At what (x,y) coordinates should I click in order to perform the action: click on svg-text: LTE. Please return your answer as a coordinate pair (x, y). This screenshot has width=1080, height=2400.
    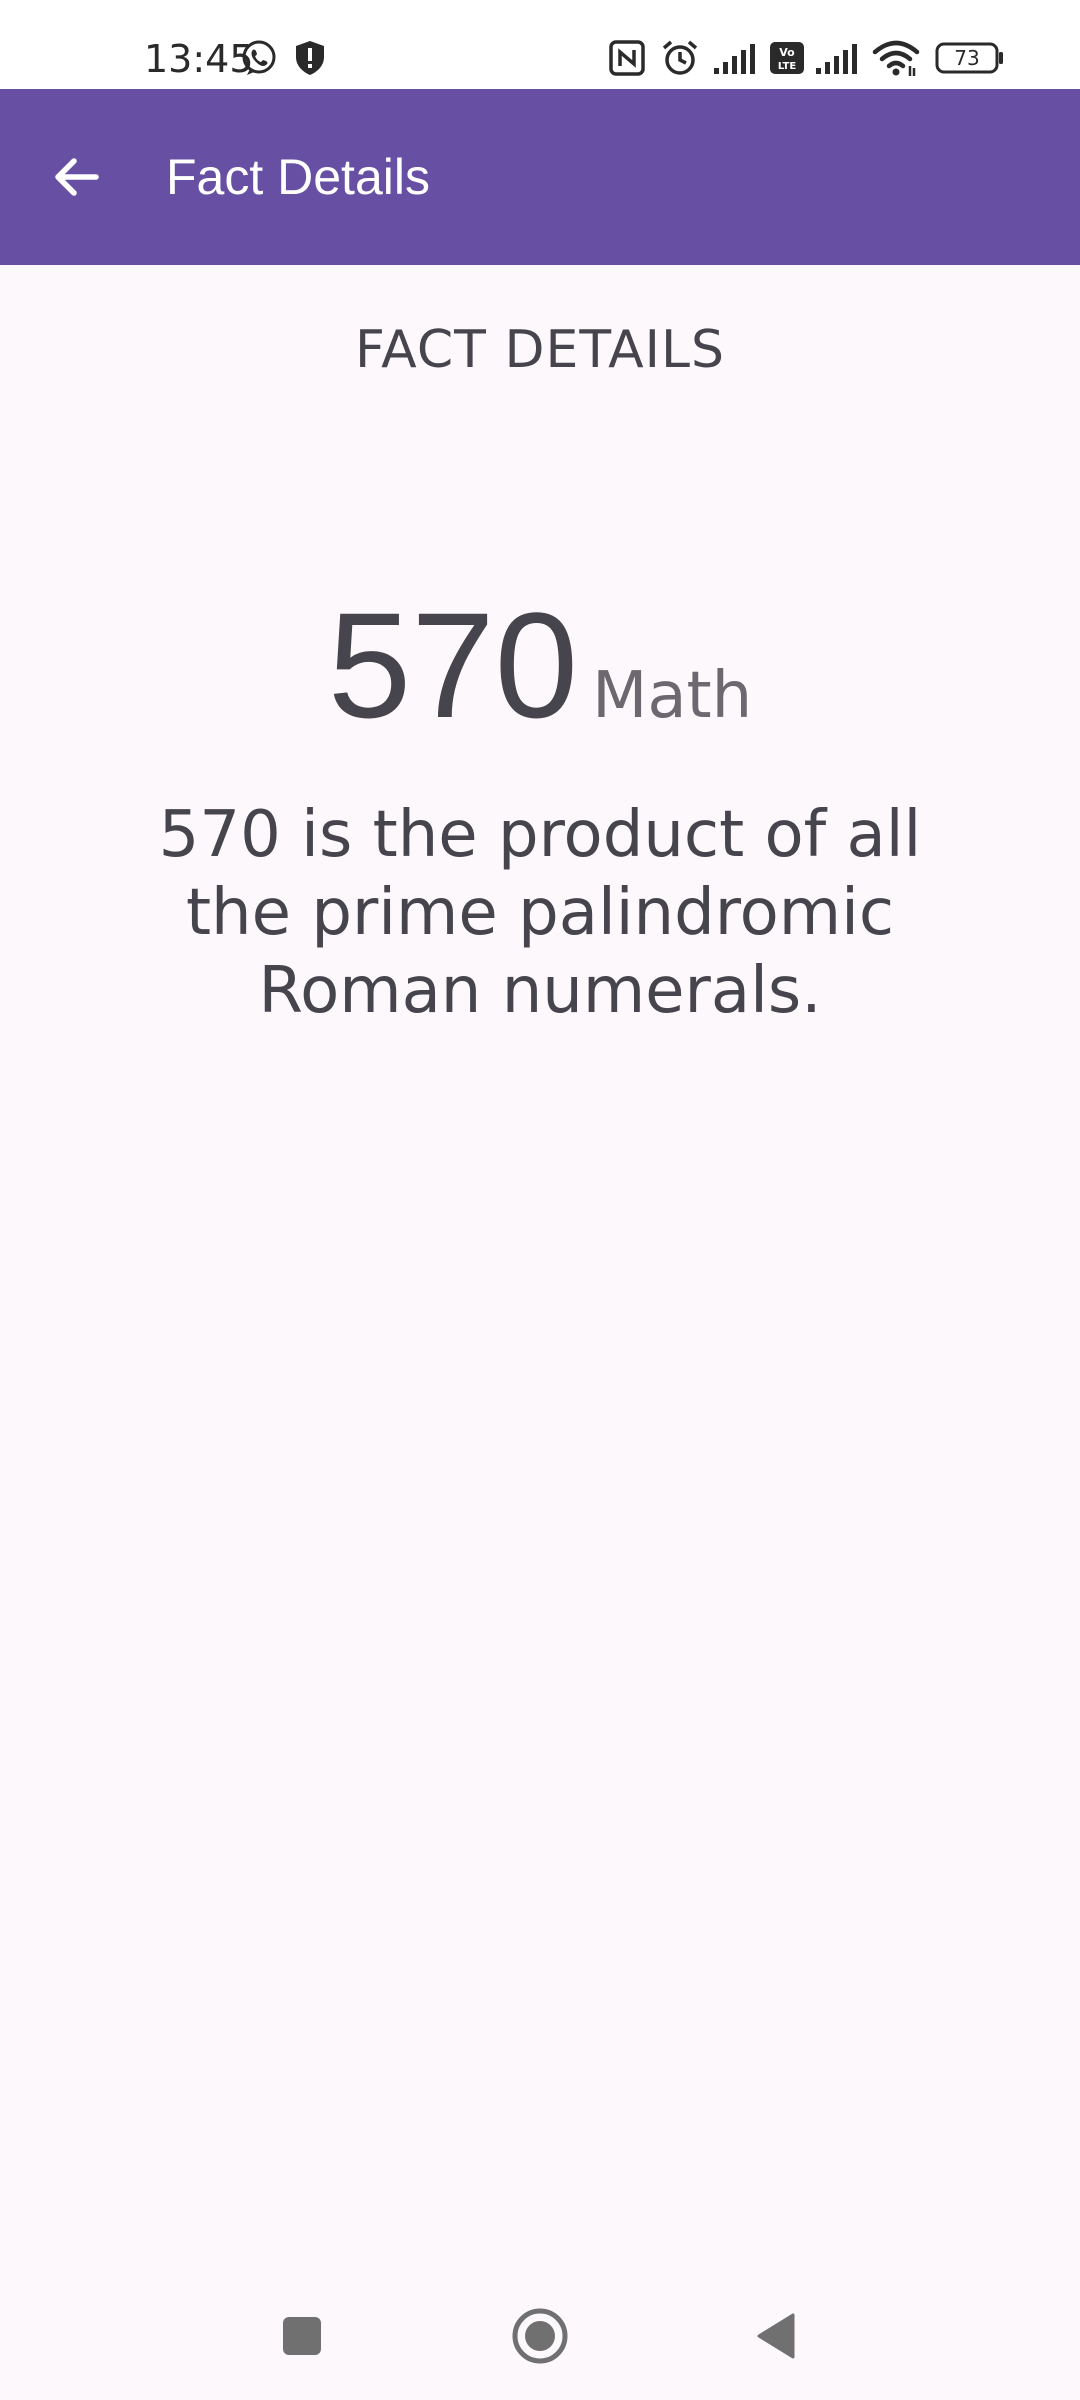
    Looking at the image, I should click on (787, 66).